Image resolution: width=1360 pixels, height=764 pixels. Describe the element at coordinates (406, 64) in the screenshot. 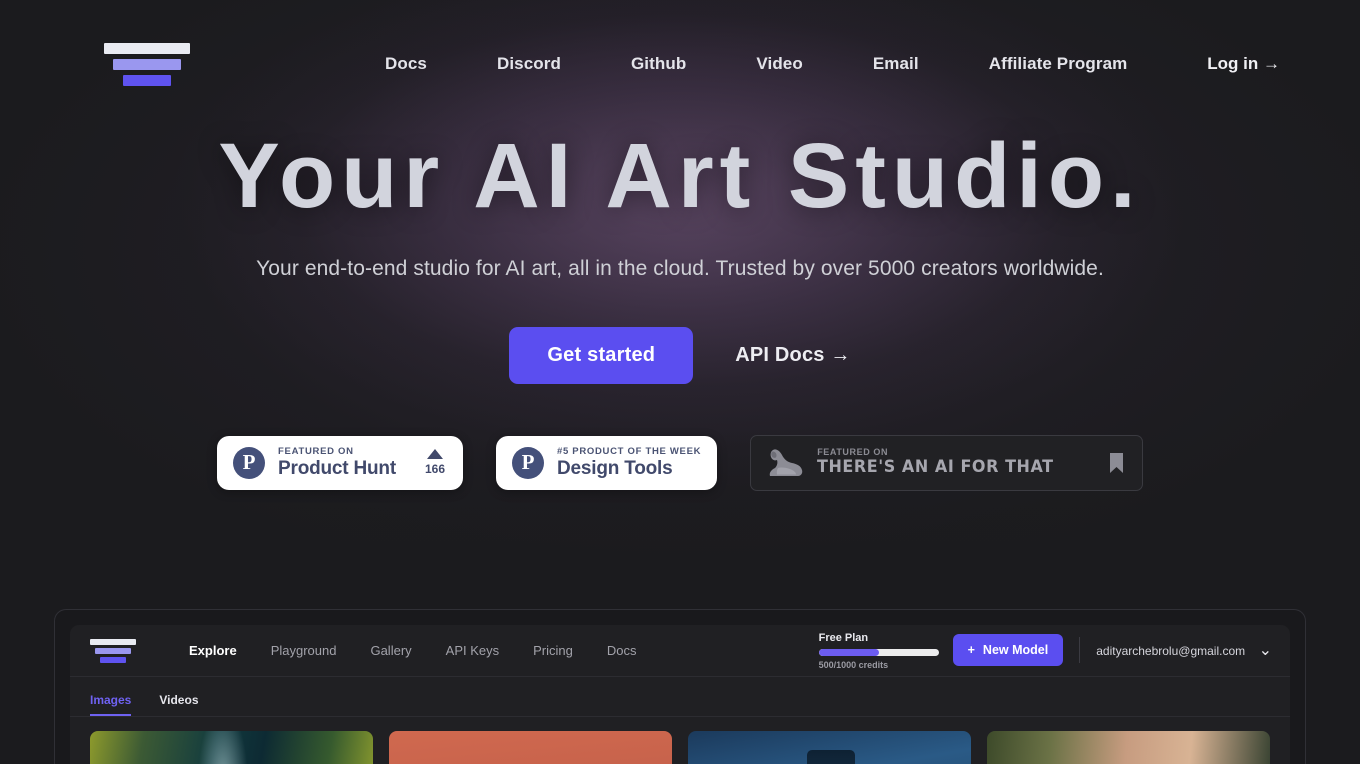

I see `nav-item-docs: Docs` at that location.